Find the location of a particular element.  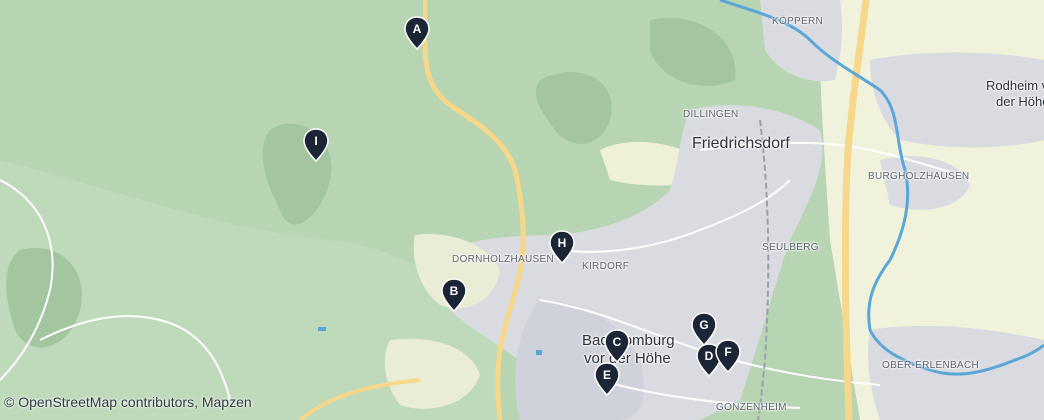

map-marker-e: E is located at coordinates (607, 379).